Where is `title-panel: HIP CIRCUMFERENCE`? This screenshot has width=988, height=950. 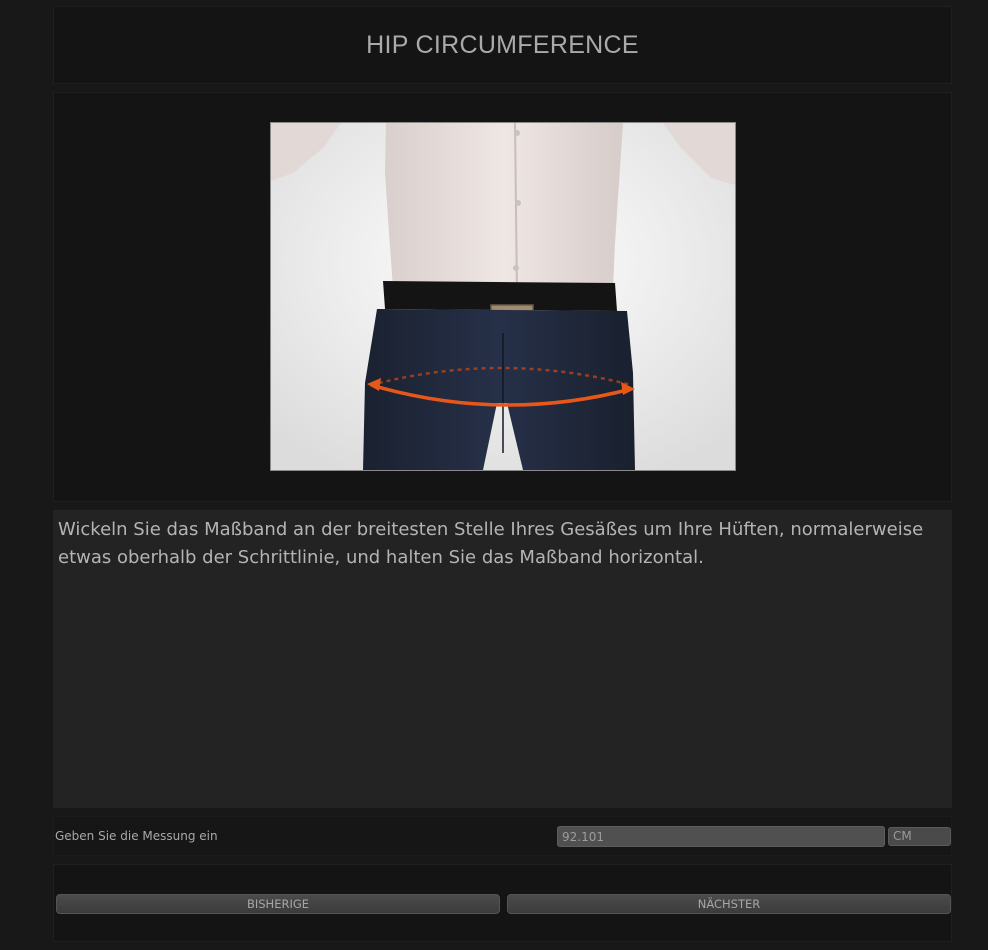
title-panel: HIP CIRCUMFERENCE is located at coordinates (502, 45).